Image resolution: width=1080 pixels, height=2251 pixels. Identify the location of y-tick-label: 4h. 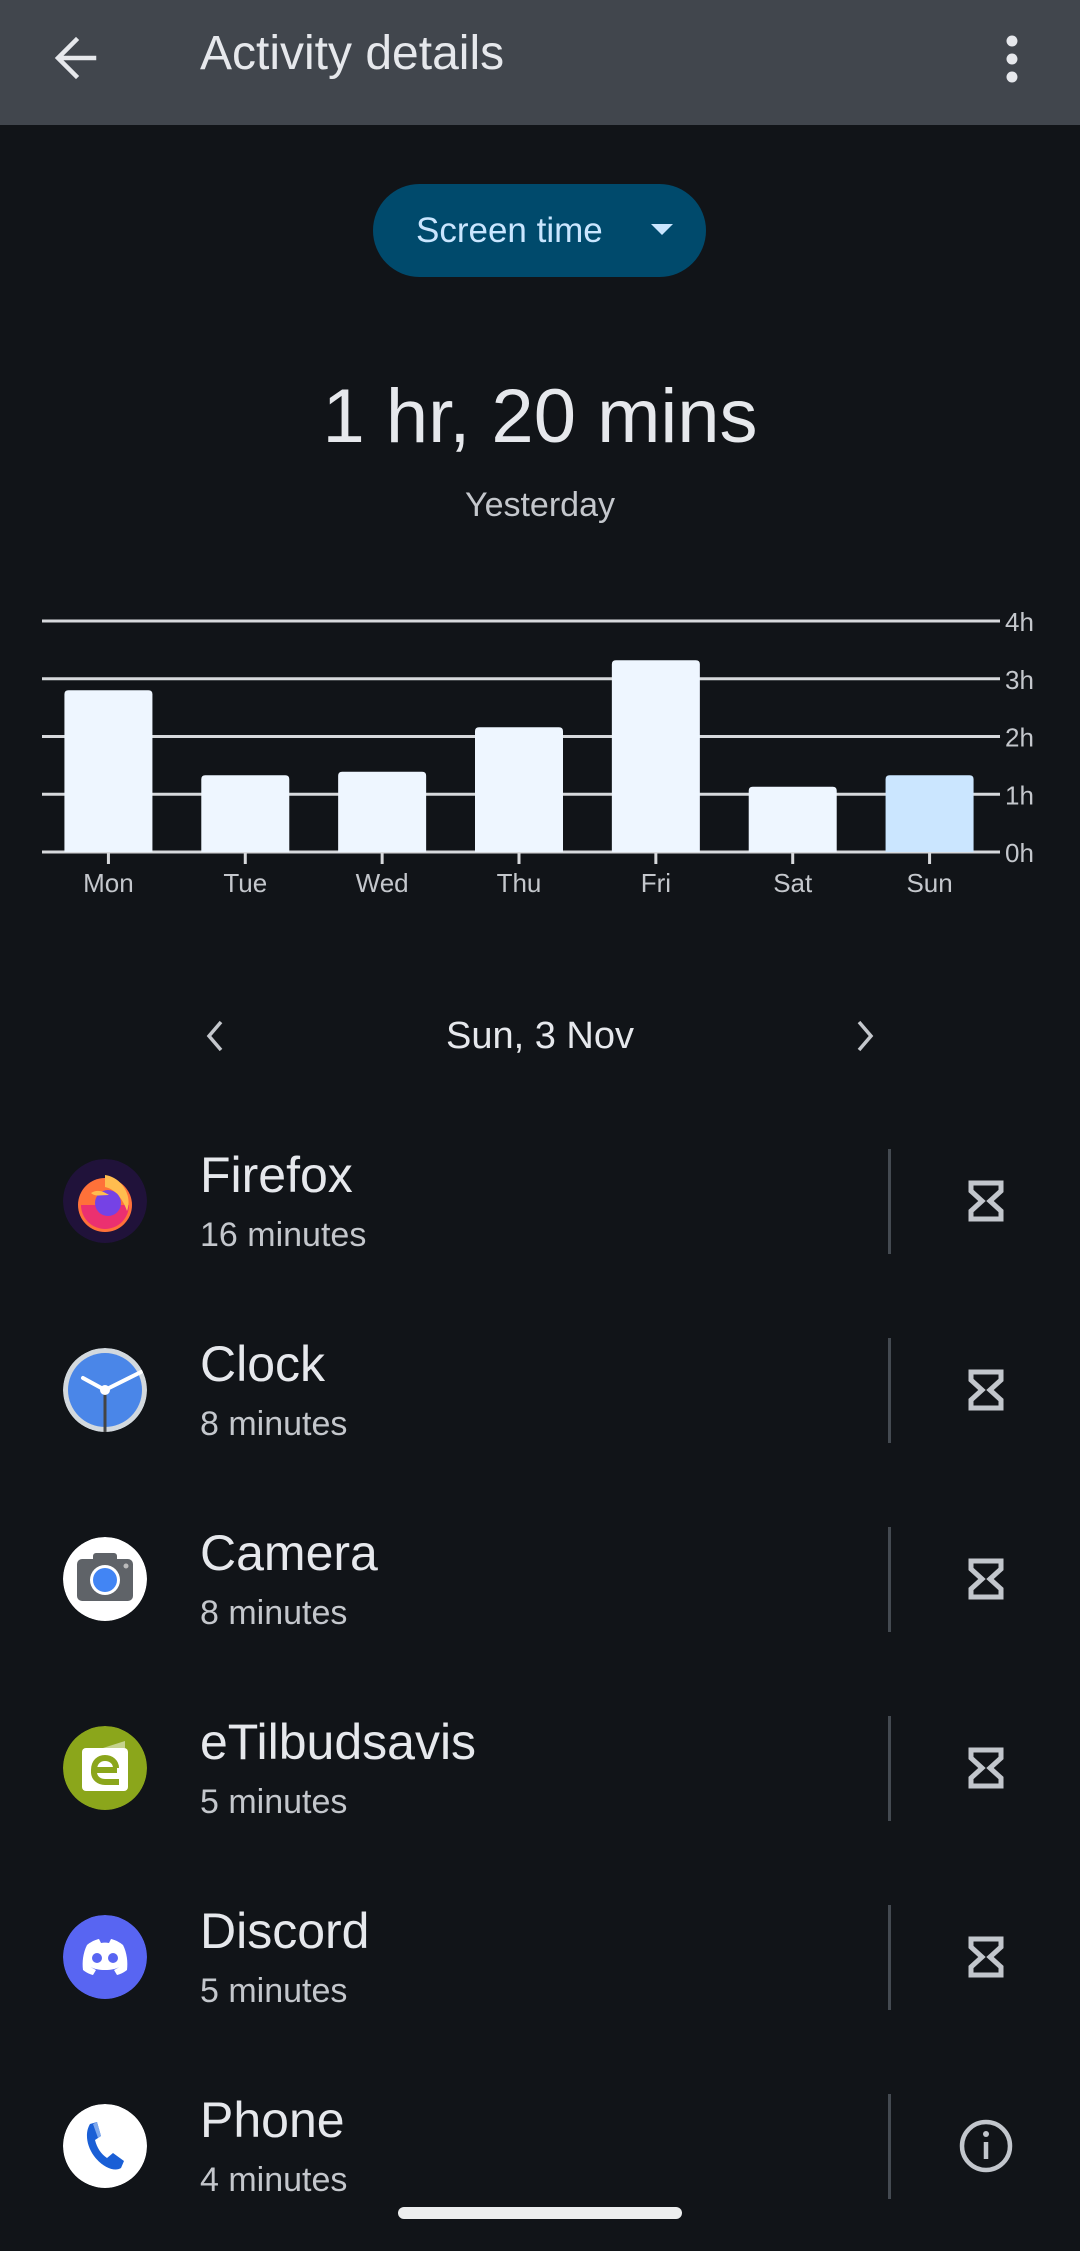
(1019, 622).